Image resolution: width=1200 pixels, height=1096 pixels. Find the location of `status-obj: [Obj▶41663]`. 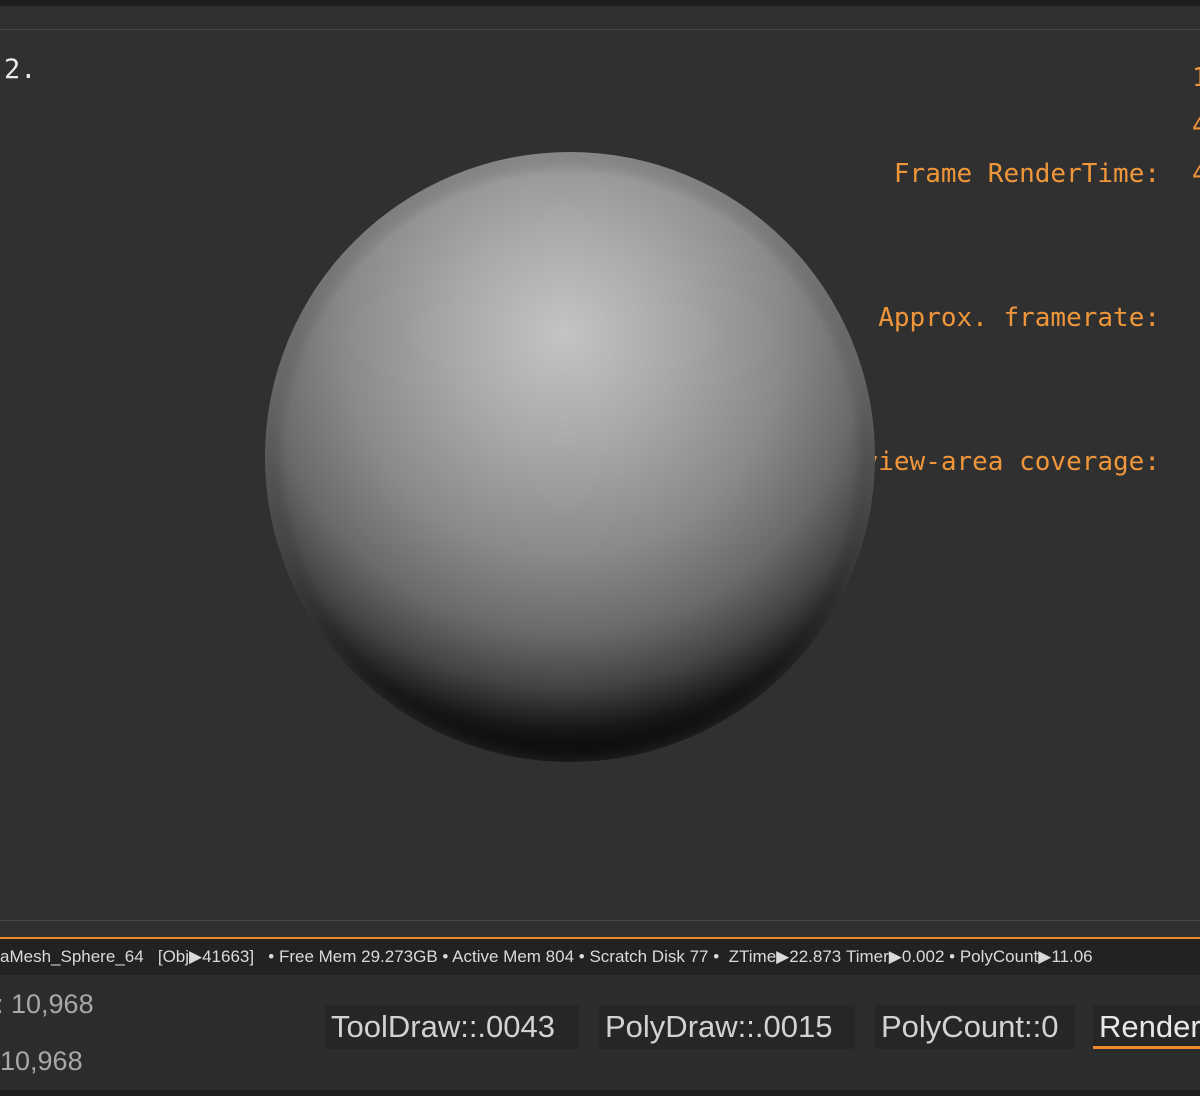

status-obj: [Obj▶41663] is located at coordinates (206, 956).